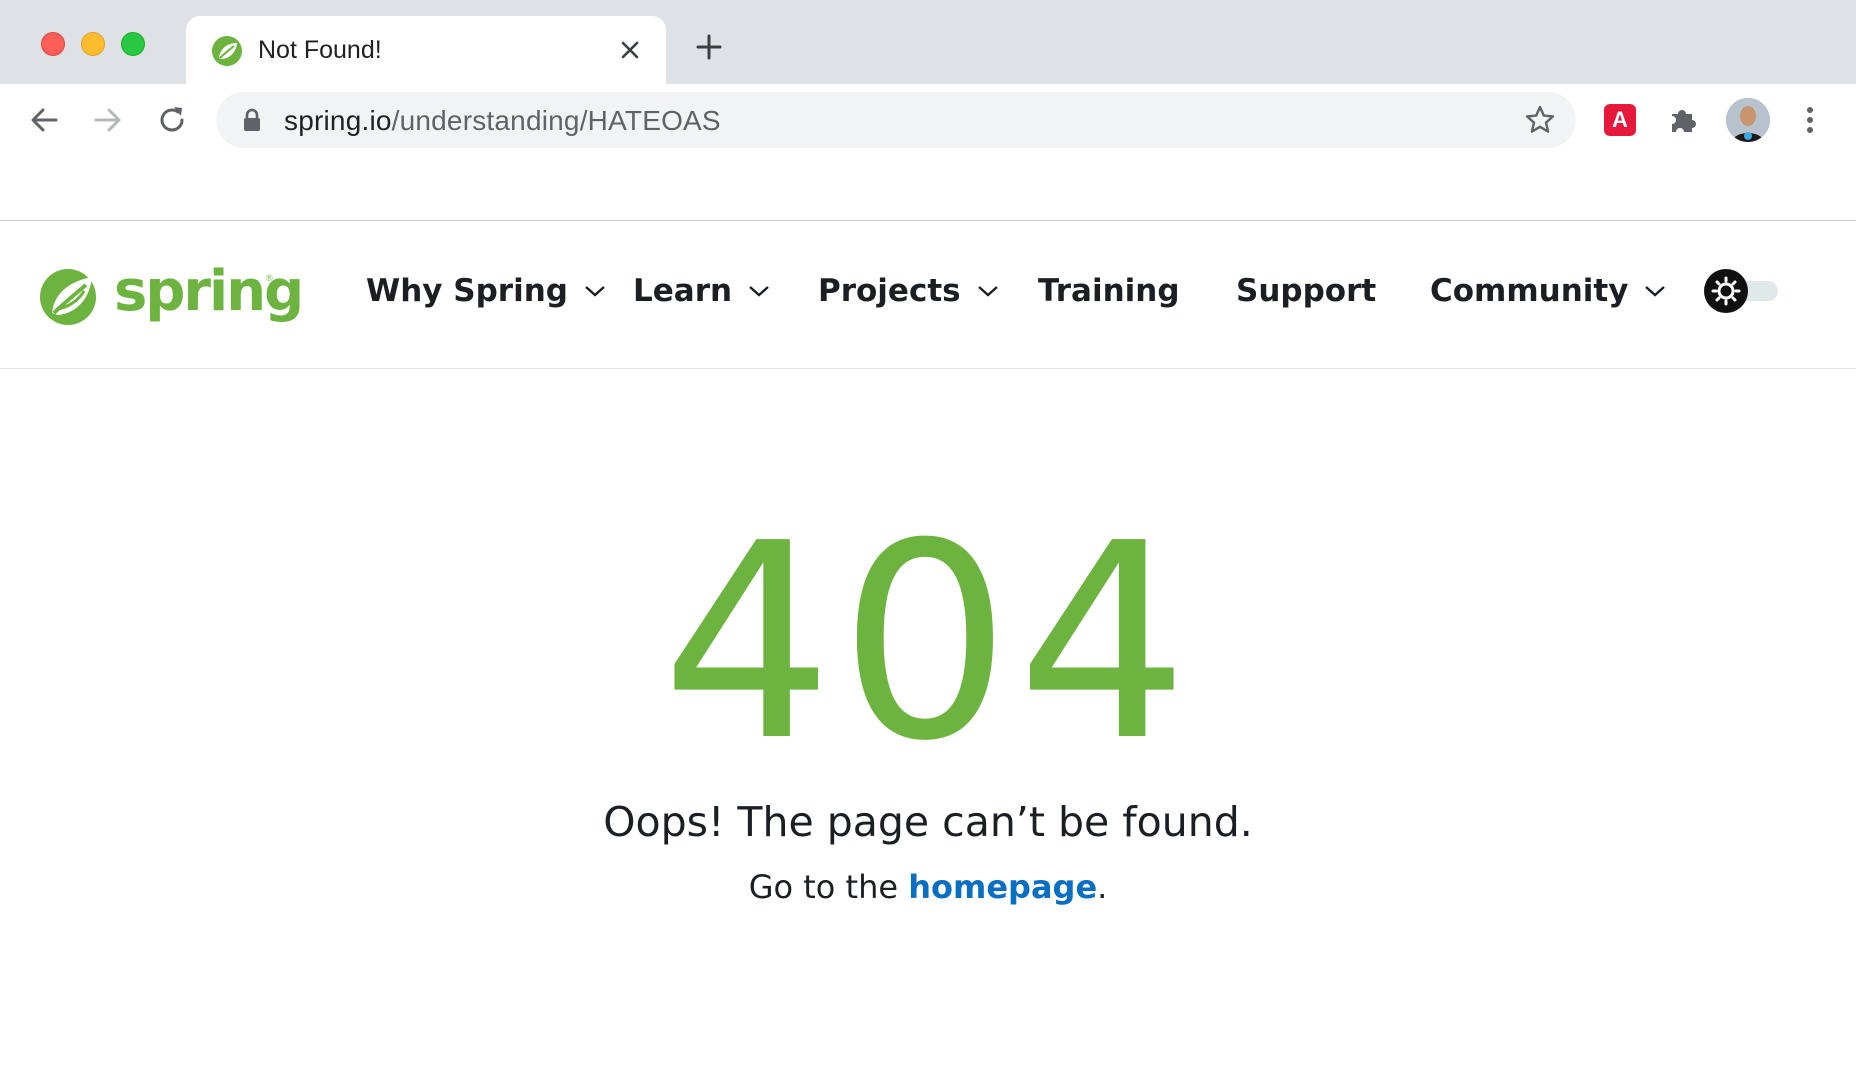 This screenshot has height=1074, width=1856. I want to click on nav-why-spring: Why Spring, so click(486, 291).